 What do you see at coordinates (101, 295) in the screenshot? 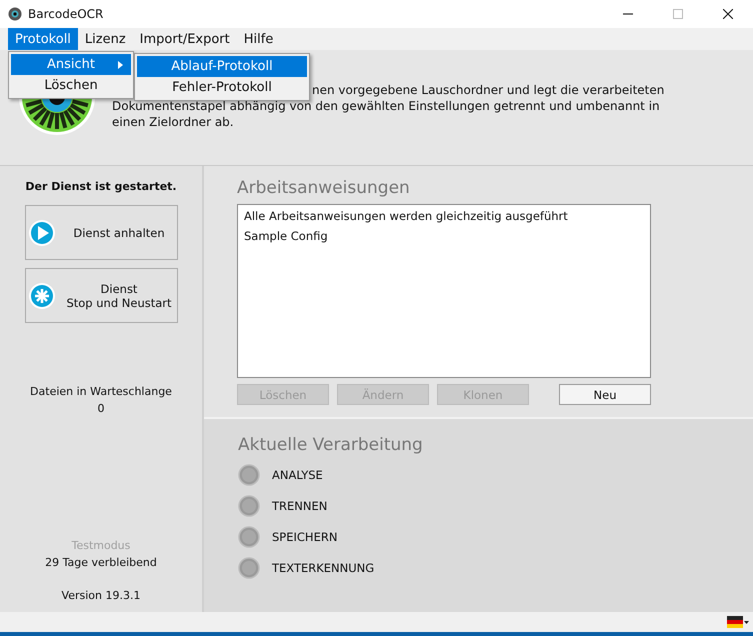
I see `restart-service-button: Dienst Stop und Neustart` at bounding box center [101, 295].